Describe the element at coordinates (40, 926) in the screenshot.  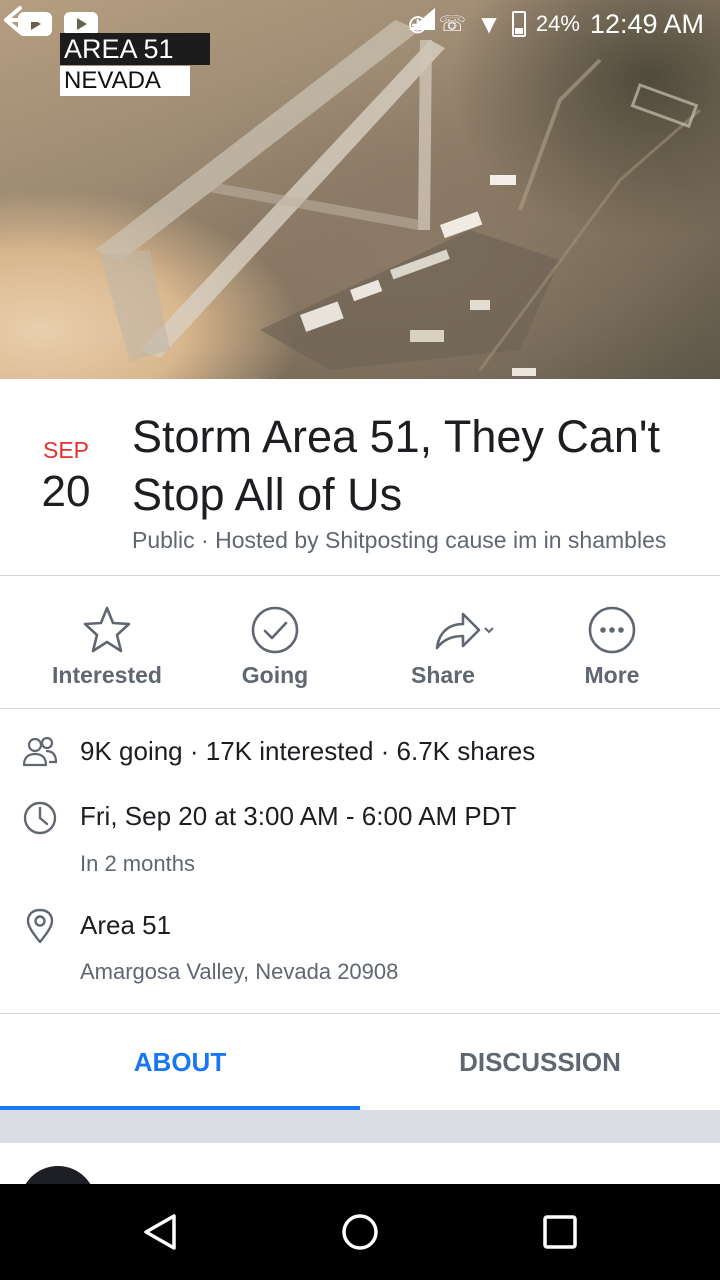
I see `location-pin-icon` at that location.